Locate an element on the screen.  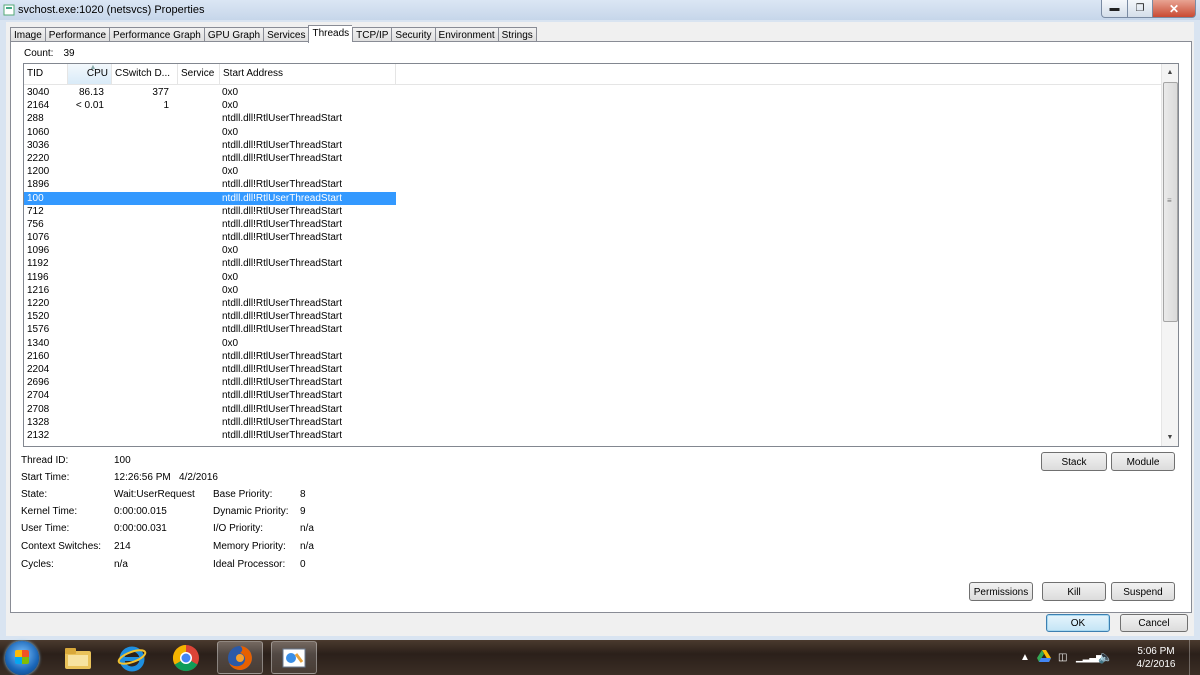
io-priority-label: I/O Priority: is located at coordinates (238, 528).